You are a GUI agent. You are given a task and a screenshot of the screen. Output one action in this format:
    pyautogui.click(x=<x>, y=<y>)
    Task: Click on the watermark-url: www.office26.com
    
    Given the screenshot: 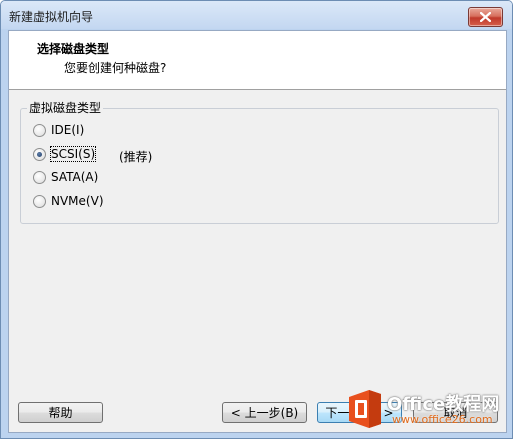 What is the action you would take?
    pyautogui.click(x=442, y=419)
    